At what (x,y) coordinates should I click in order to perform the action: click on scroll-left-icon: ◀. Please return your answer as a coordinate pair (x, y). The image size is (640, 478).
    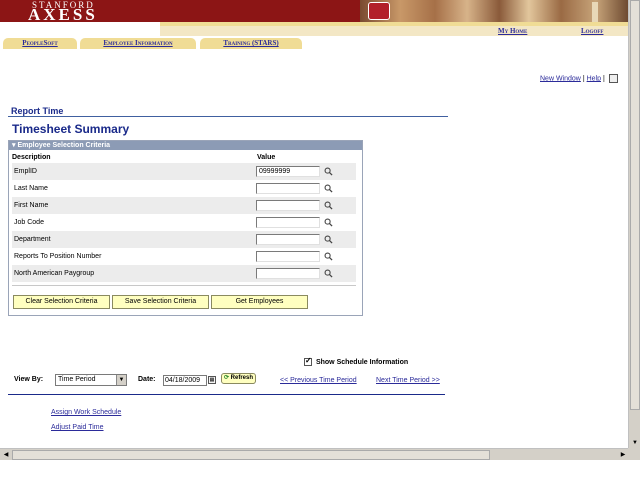
    Looking at the image, I should click on (6, 455).